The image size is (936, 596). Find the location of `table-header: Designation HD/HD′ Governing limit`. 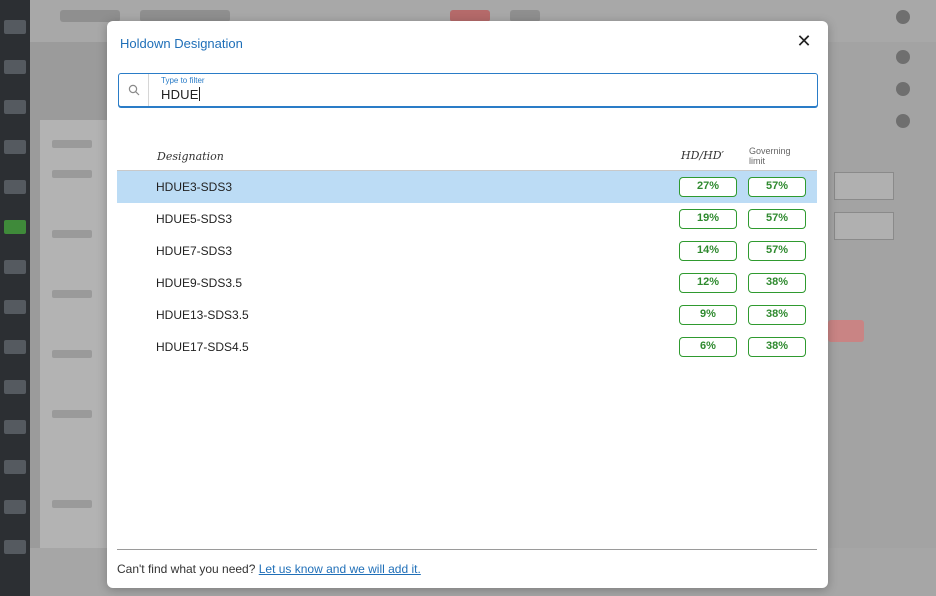

table-header: Designation HD/HD′ Governing limit is located at coordinates (467, 156).